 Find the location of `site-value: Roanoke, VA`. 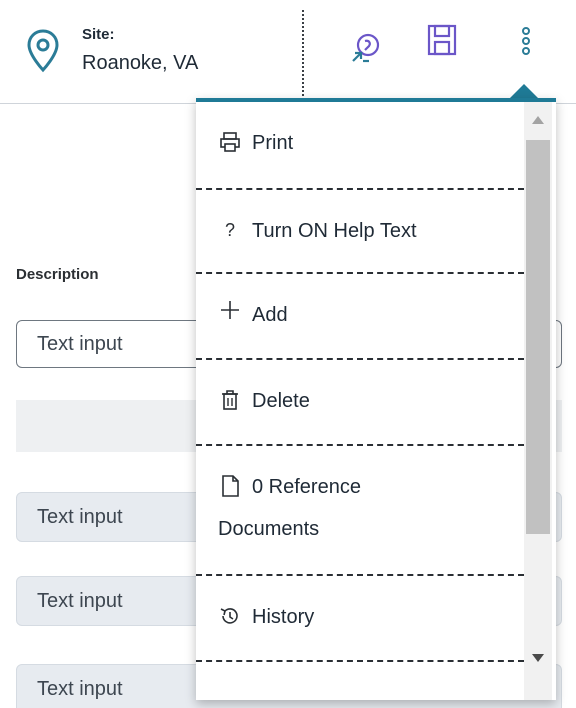

site-value: Roanoke, VA is located at coordinates (140, 63).